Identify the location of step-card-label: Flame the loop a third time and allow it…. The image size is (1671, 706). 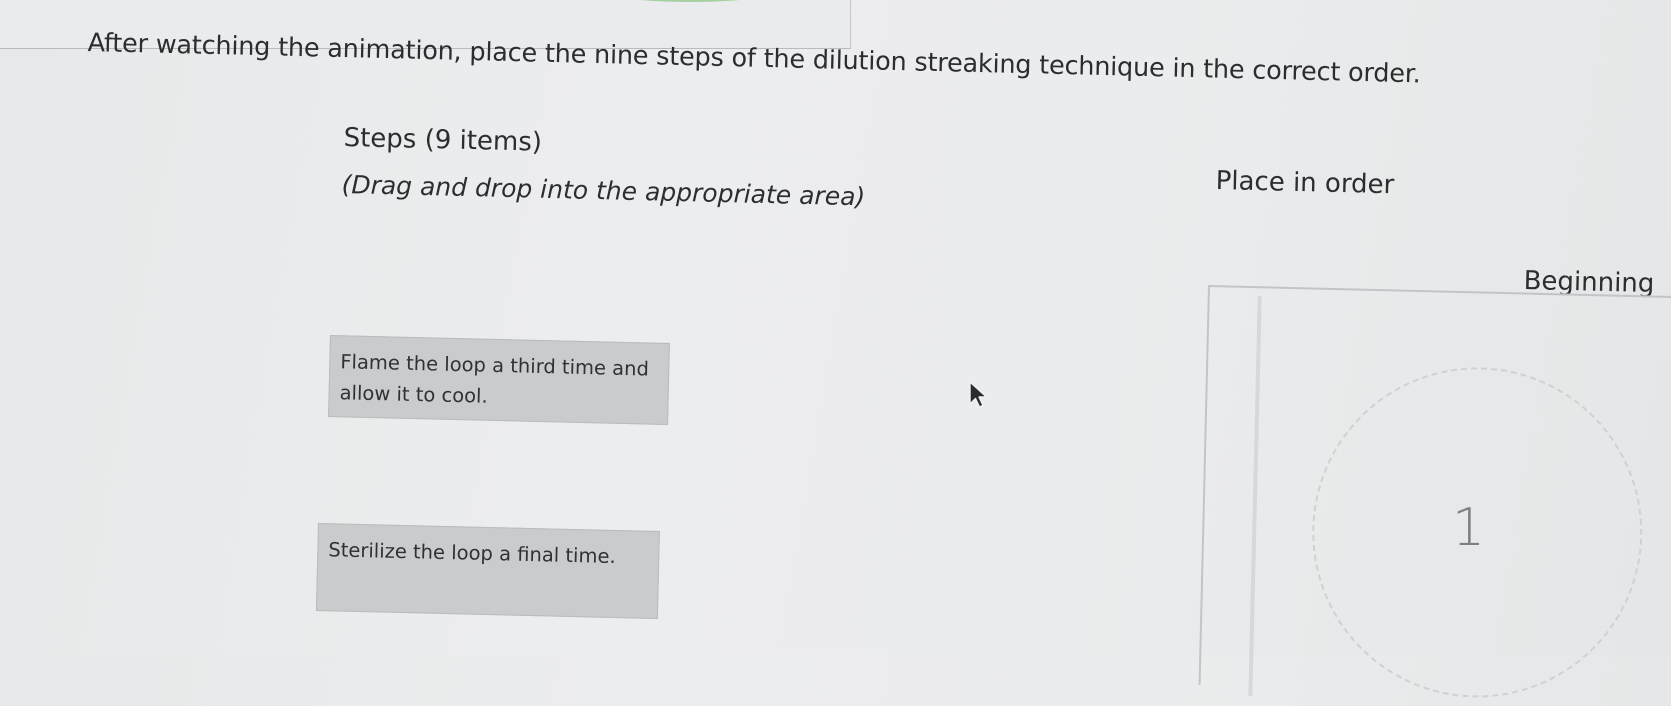
(494, 379).